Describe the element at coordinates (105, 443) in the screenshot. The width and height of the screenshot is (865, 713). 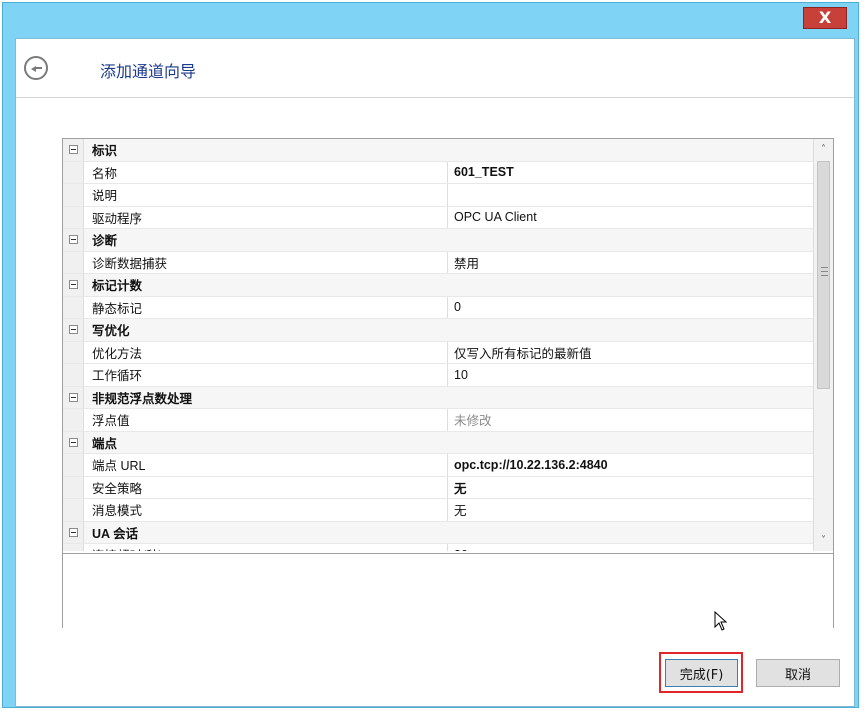
I see `category-label: 端点` at that location.